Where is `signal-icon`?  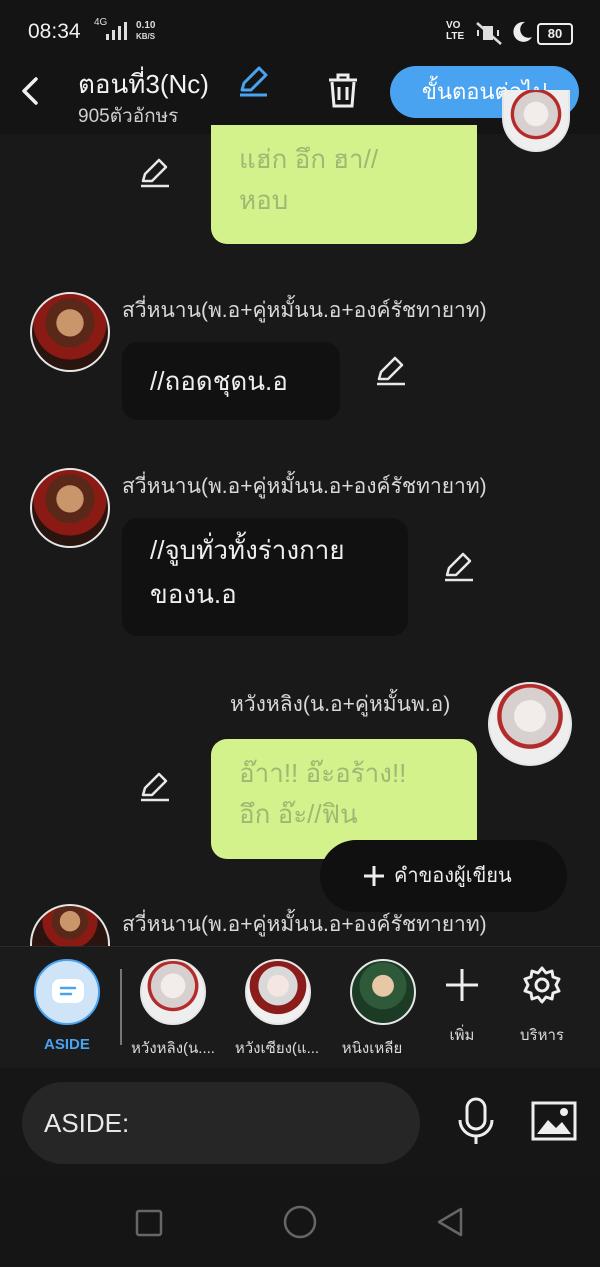
signal-icon is located at coordinates (116, 31).